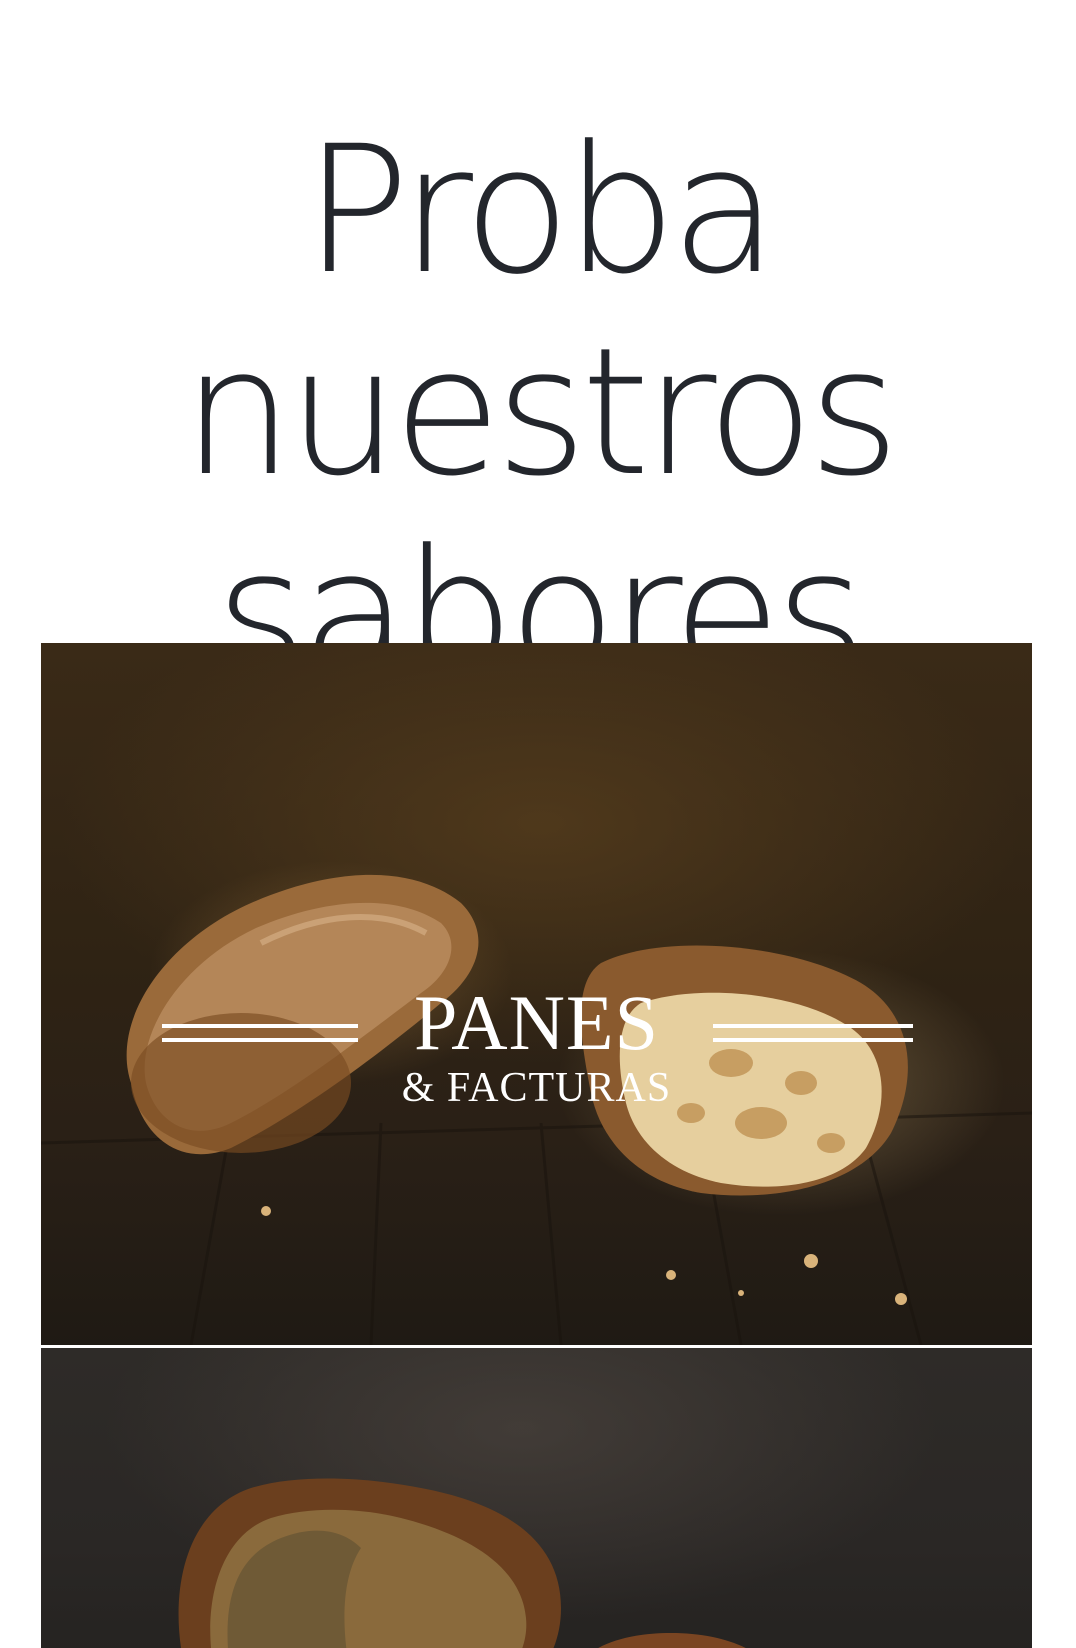 The image size is (1076, 1648). Describe the element at coordinates (536, 1022) in the screenshot. I see `logo-main-text: PANES` at that location.